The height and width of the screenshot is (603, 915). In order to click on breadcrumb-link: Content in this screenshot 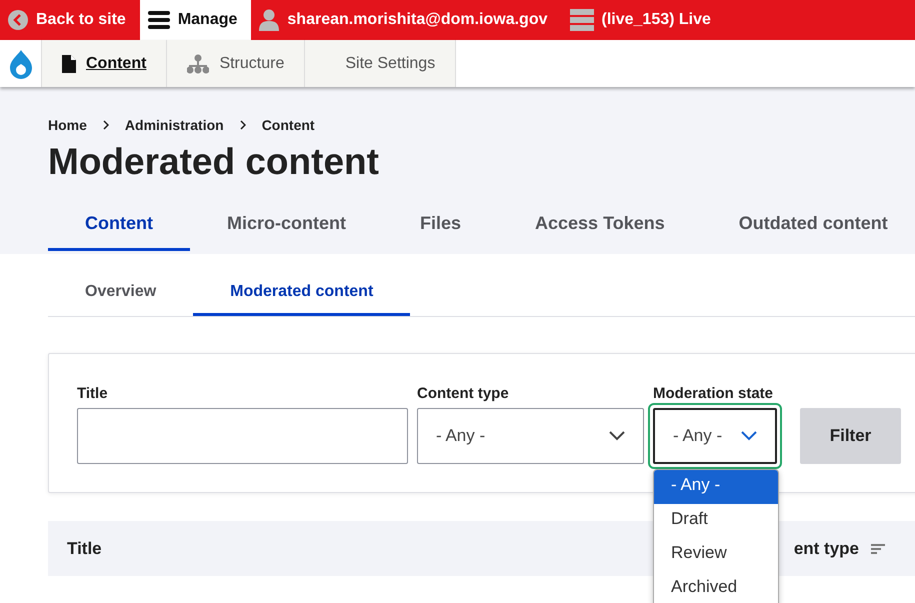, I will do `click(288, 125)`.